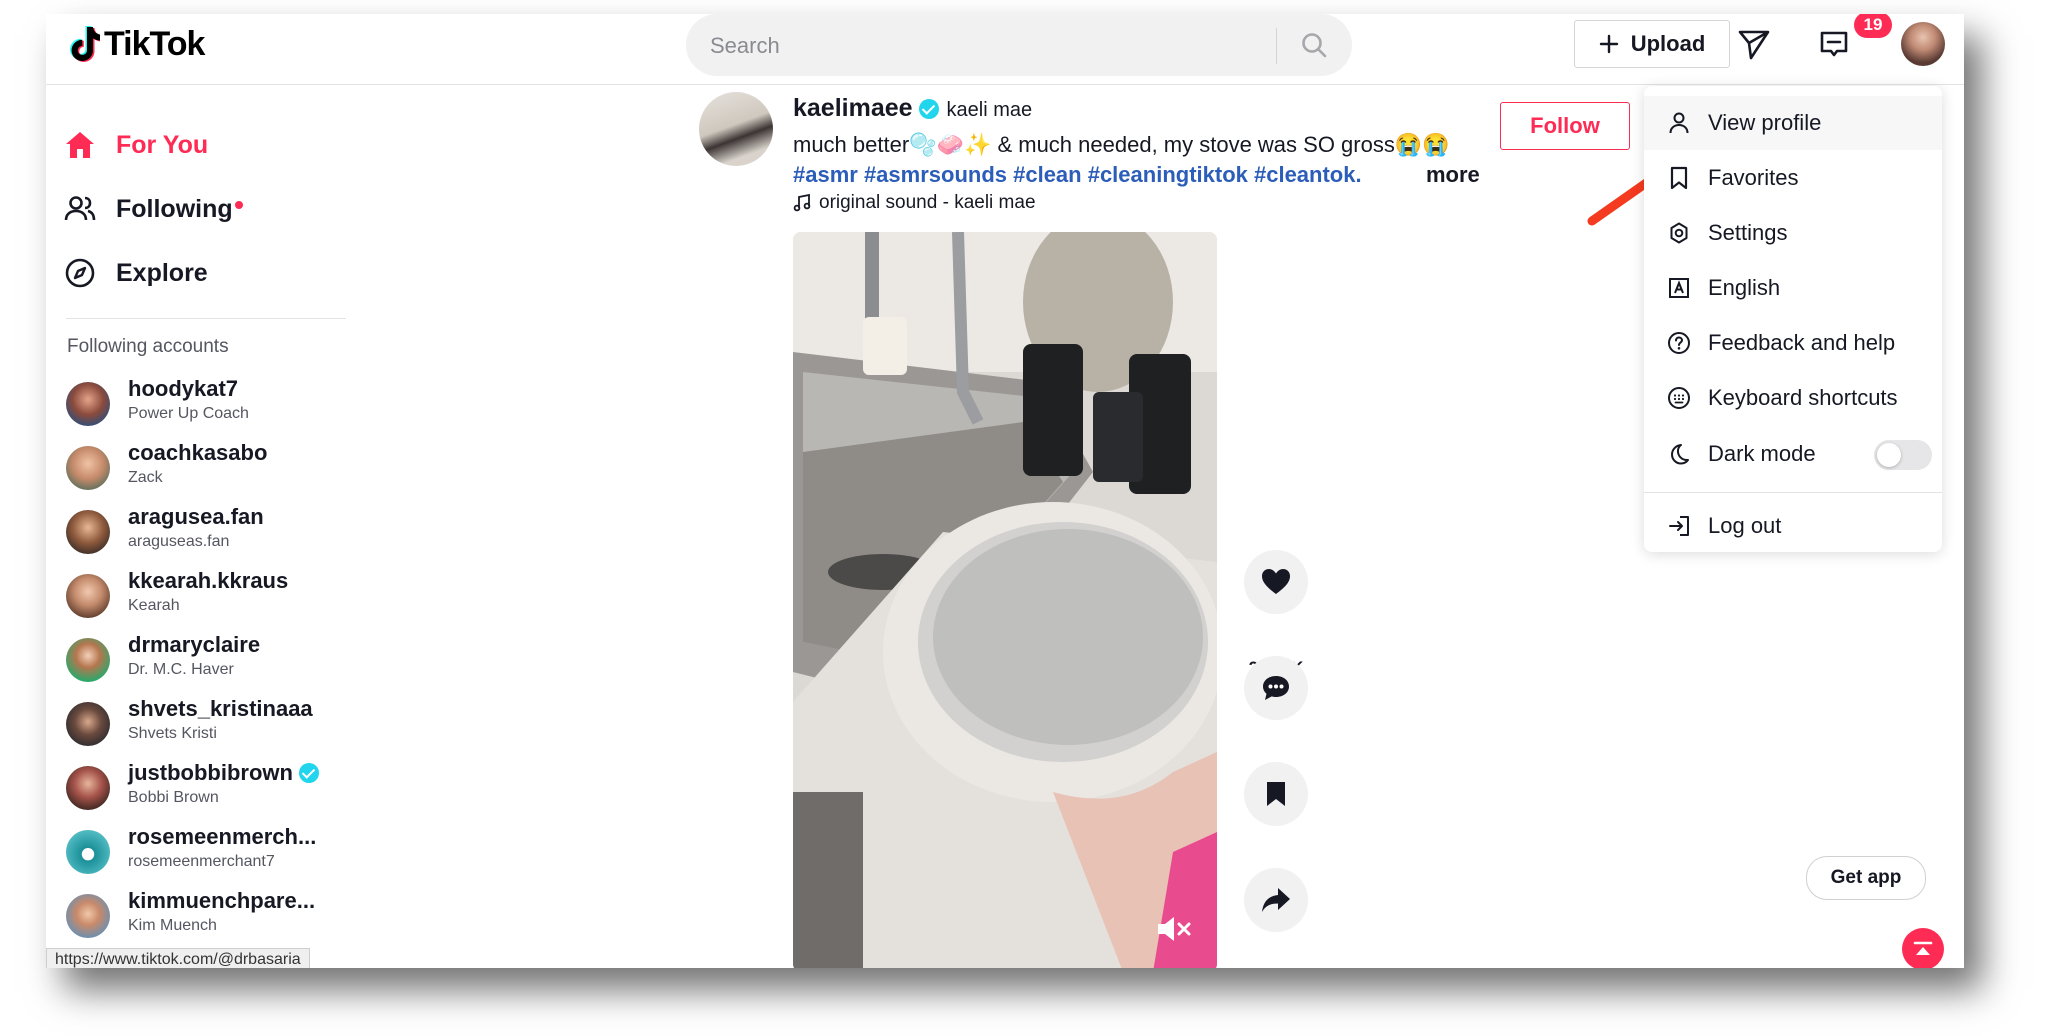 This screenshot has height=1036, width=2048. What do you see at coordinates (220, 709) in the screenshot?
I see `account-username: shvets_kristinaaa` at bounding box center [220, 709].